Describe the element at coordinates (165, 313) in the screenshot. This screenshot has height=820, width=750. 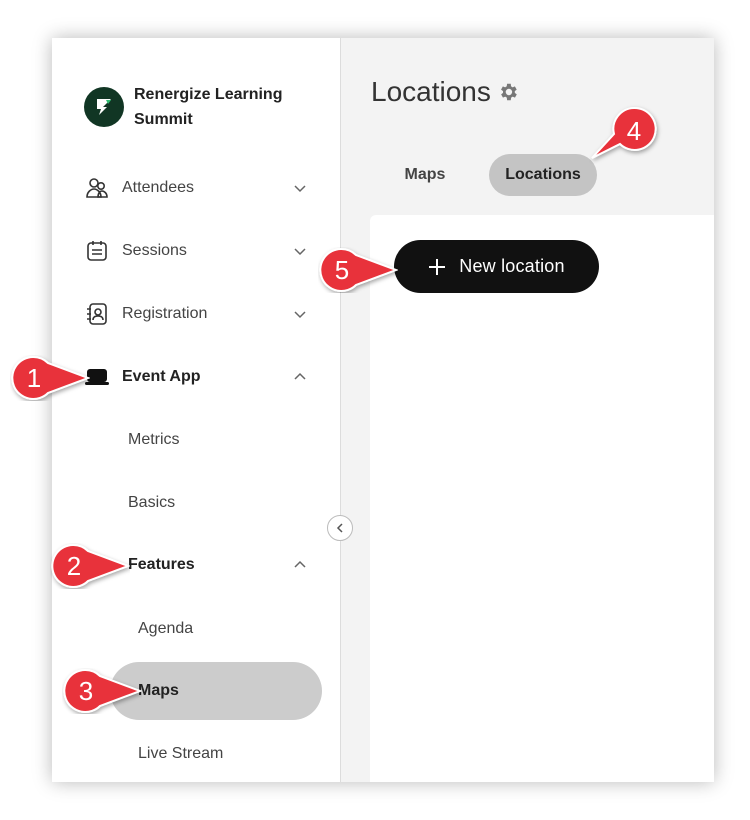
I see `sidebar-item-label: Registration` at that location.